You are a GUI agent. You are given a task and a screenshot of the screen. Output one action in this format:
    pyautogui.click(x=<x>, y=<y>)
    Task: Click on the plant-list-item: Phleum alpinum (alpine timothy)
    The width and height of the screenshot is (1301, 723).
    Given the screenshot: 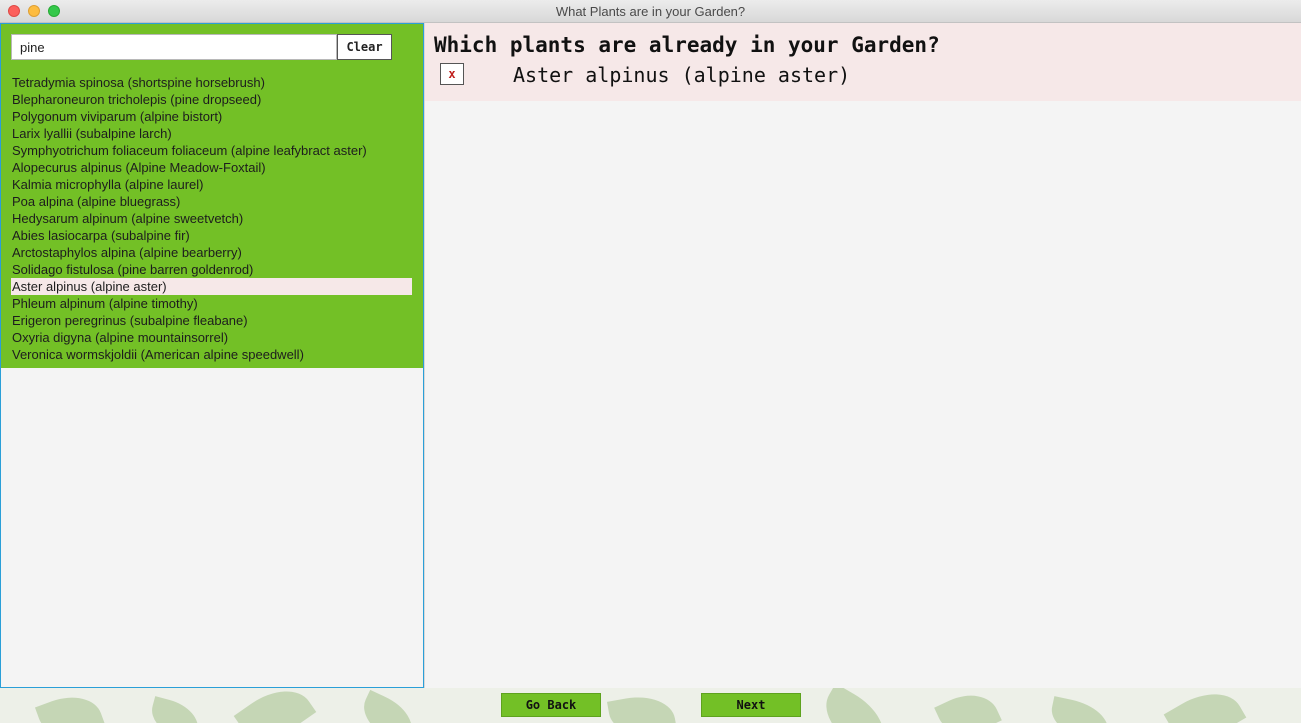 What is the action you would take?
    pyautogui.click(x=211, y=303)
    